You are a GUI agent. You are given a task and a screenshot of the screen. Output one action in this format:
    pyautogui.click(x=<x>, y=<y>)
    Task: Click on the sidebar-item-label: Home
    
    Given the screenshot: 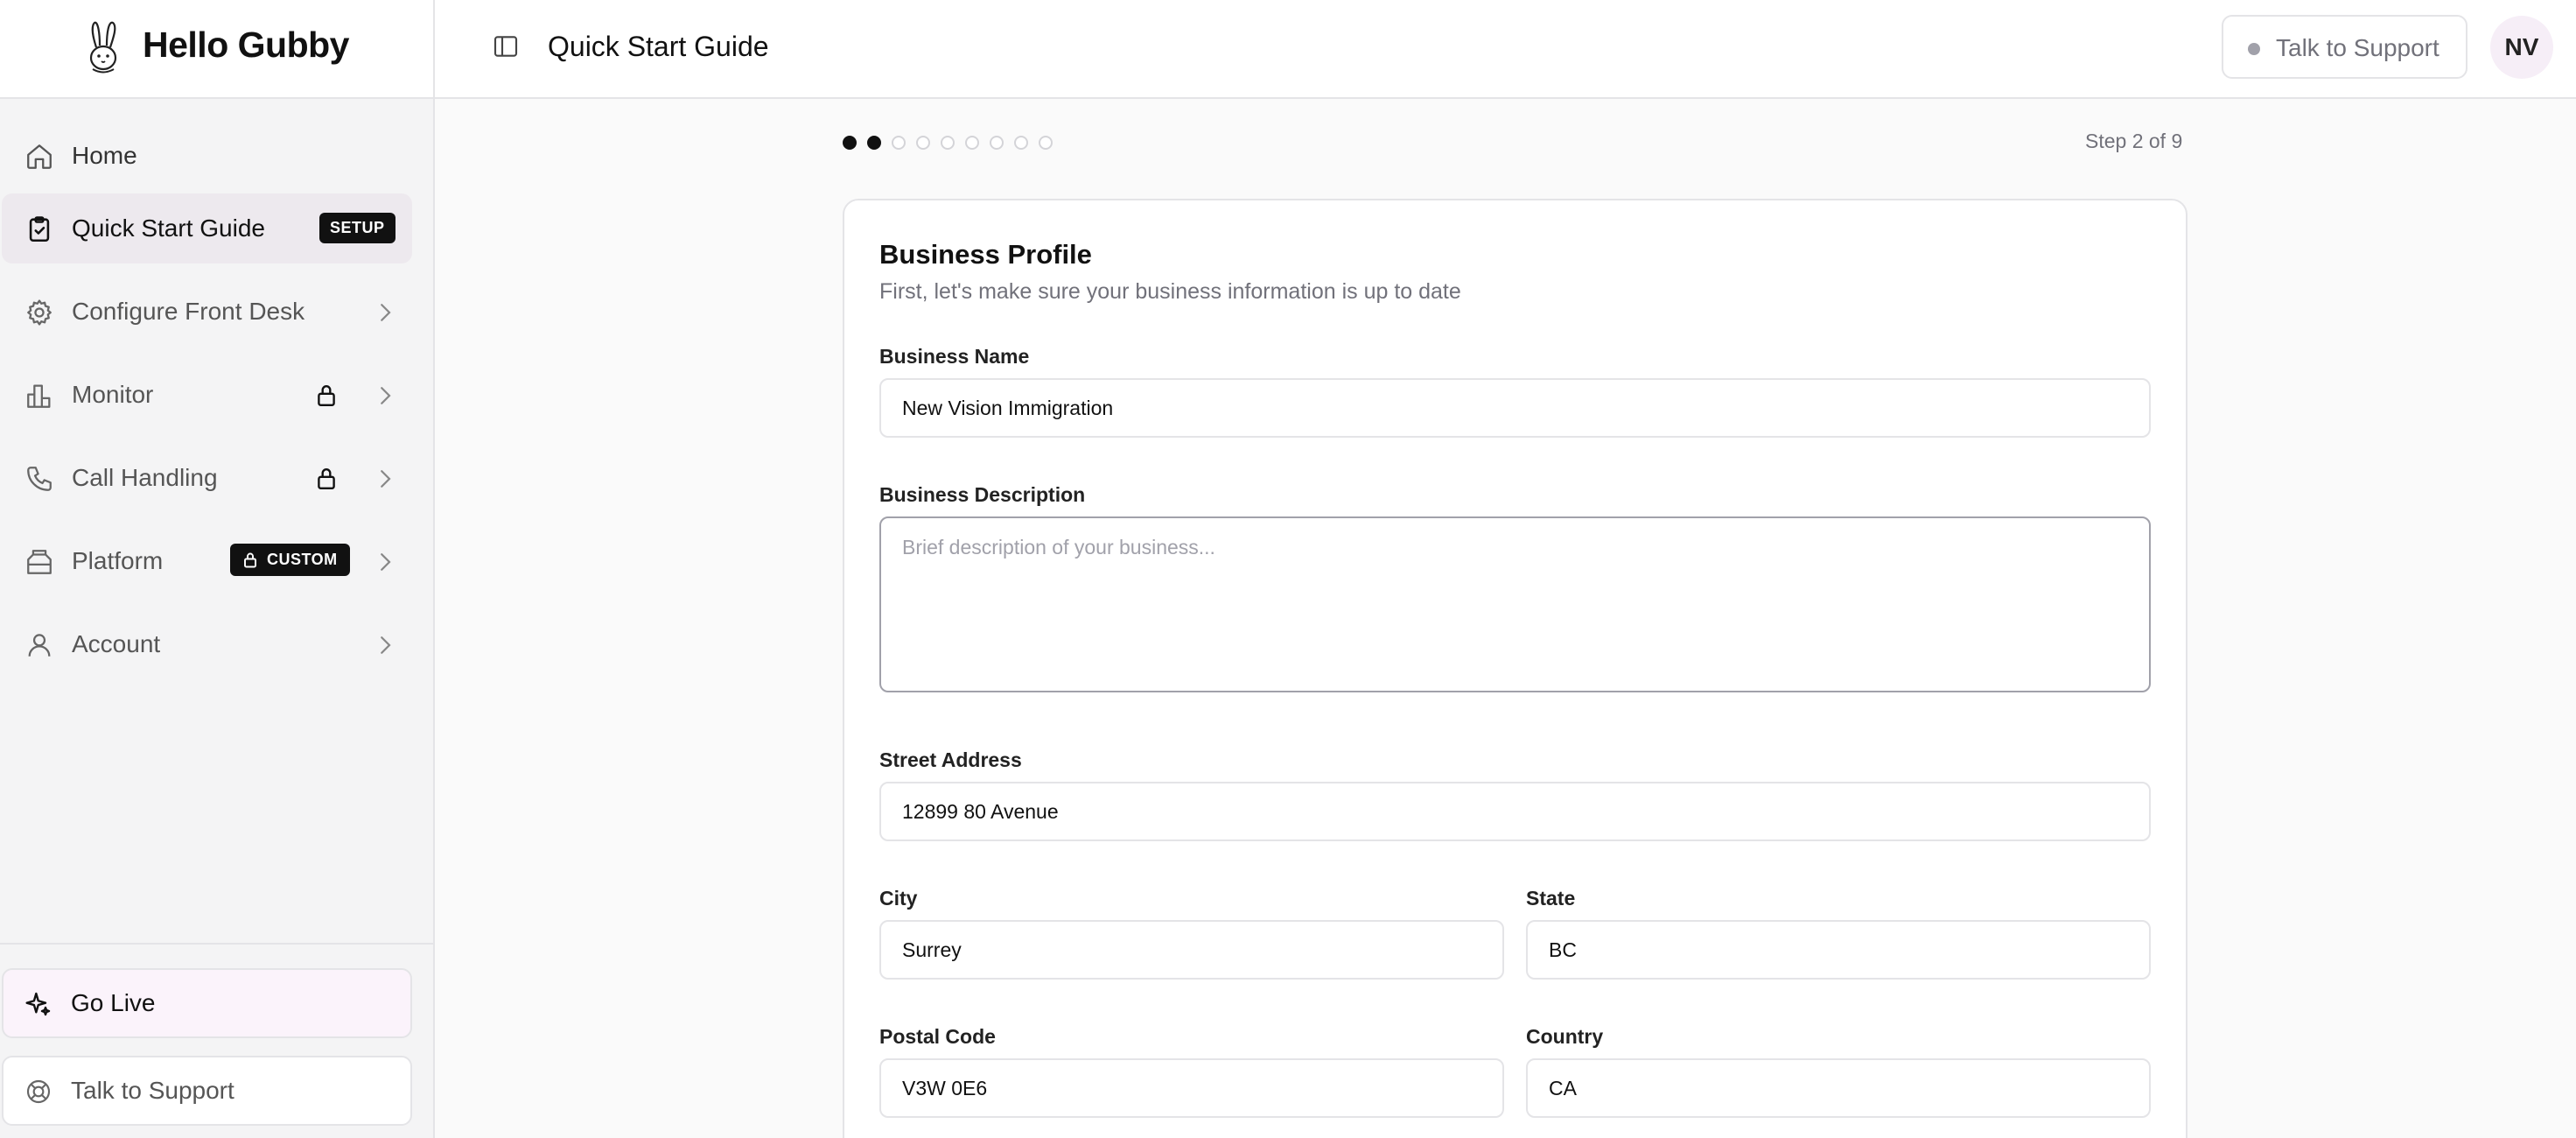 What is the action you would take?
    pyautogui.click(x=104, y=155)
    